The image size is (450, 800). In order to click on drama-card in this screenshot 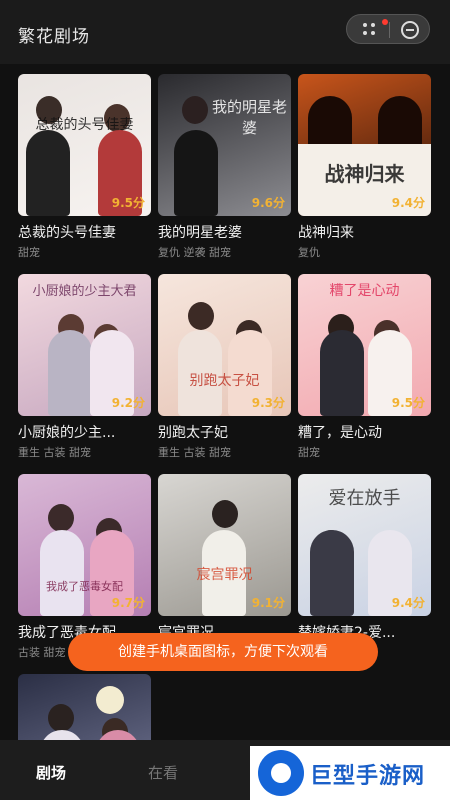, I will do `click(84, 707)`.